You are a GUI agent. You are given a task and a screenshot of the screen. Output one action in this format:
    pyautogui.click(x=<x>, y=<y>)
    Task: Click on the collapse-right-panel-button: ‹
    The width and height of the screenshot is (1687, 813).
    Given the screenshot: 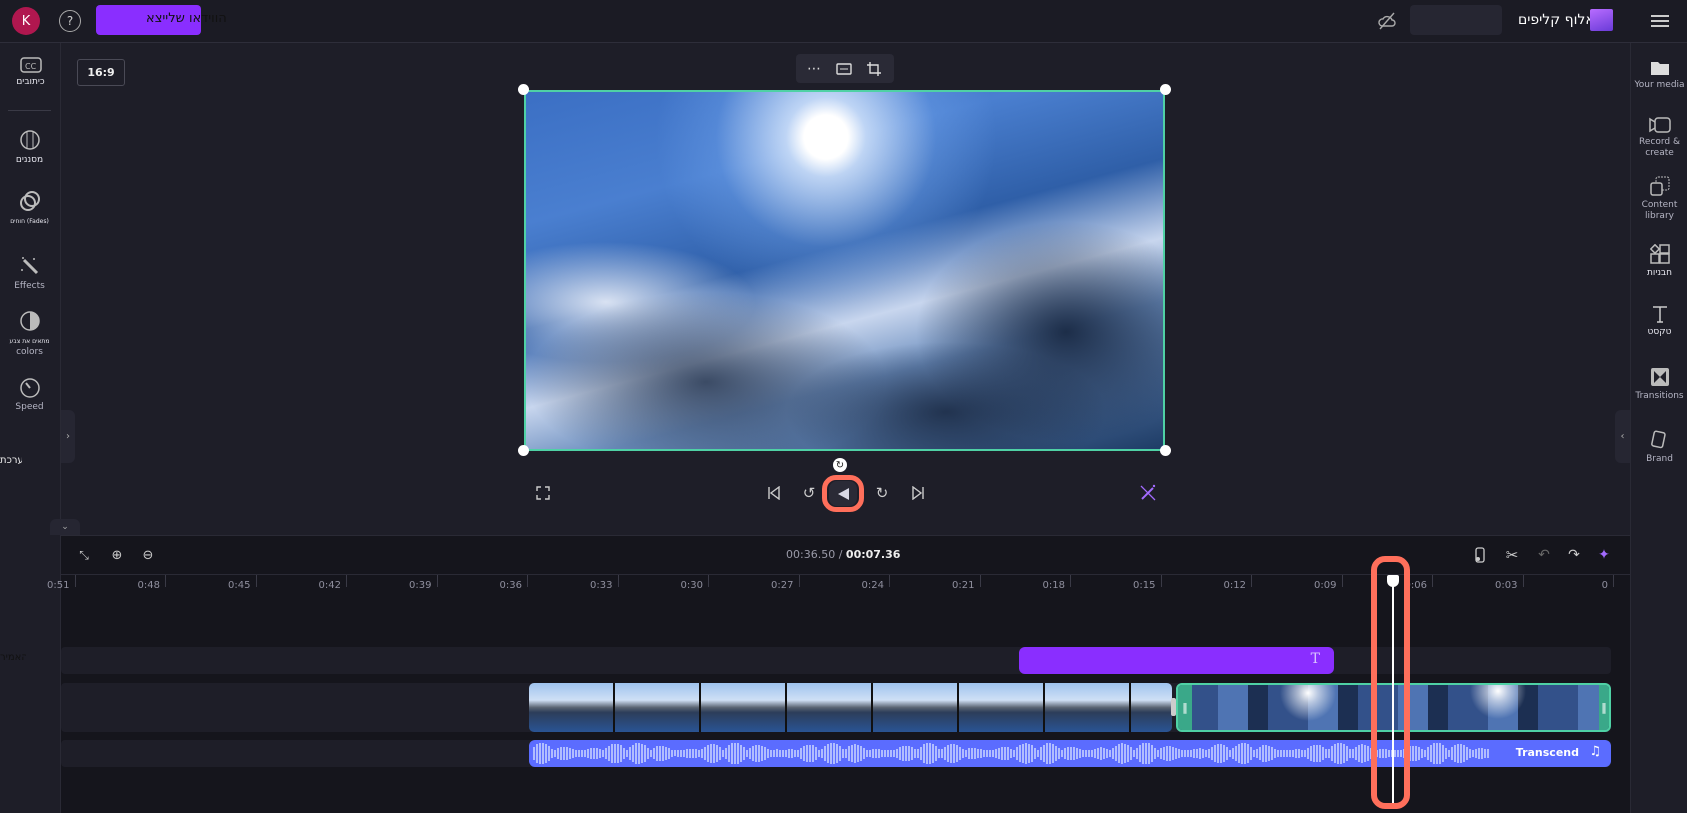 What is the action you would take?
    pyautogui.click(x=1622, y=436)
    